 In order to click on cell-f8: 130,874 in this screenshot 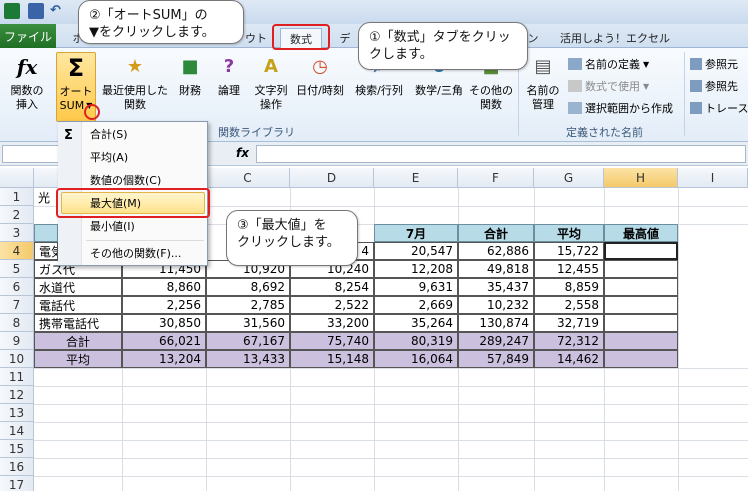, I will do `click(496, 323)`.